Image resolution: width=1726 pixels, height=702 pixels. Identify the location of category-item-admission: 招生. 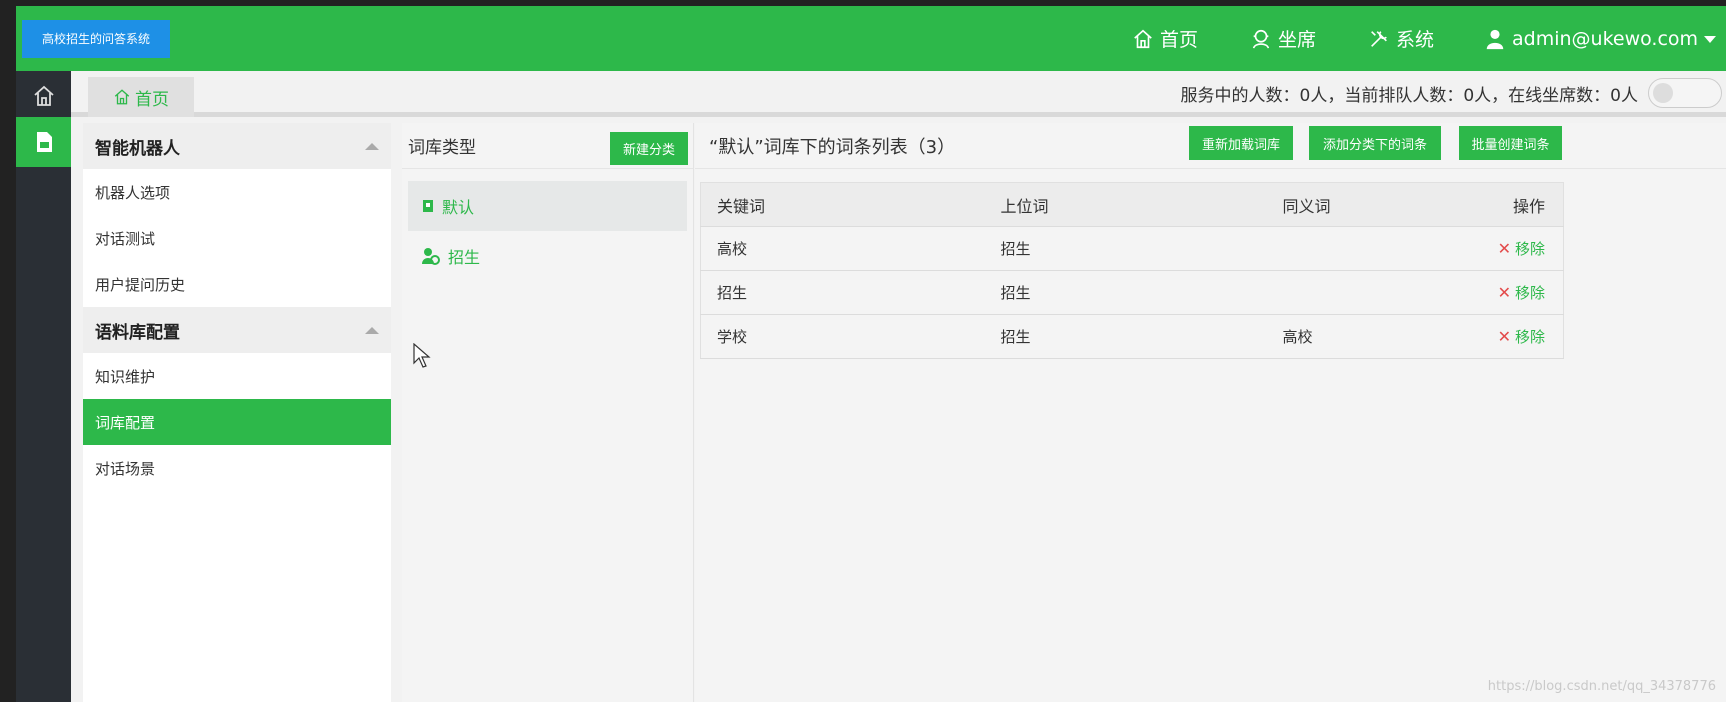
(547, 256).